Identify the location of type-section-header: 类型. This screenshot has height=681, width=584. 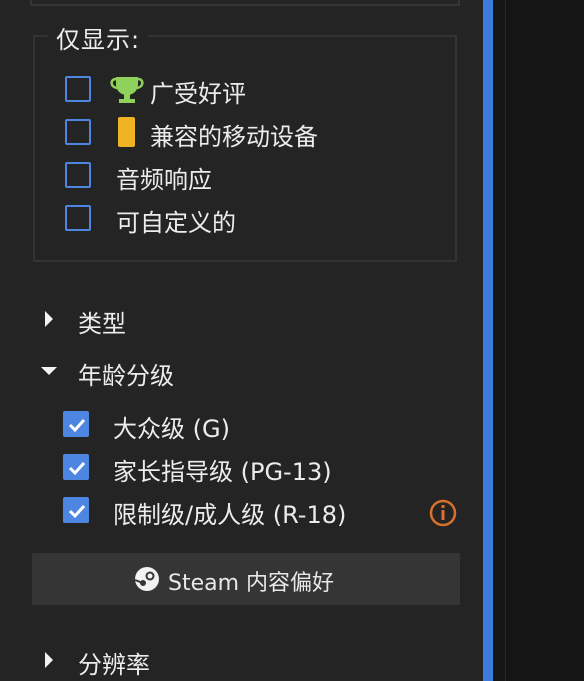
(140, 320).